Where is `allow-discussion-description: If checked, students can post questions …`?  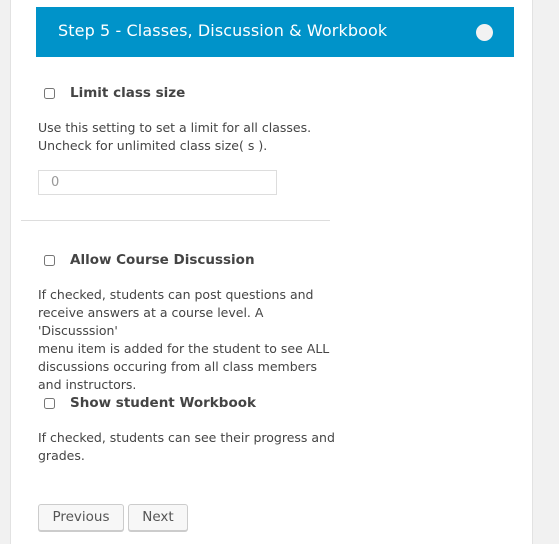 allow-discussion-description: If checked, students can post questions … is located at coordinates (188, 340).